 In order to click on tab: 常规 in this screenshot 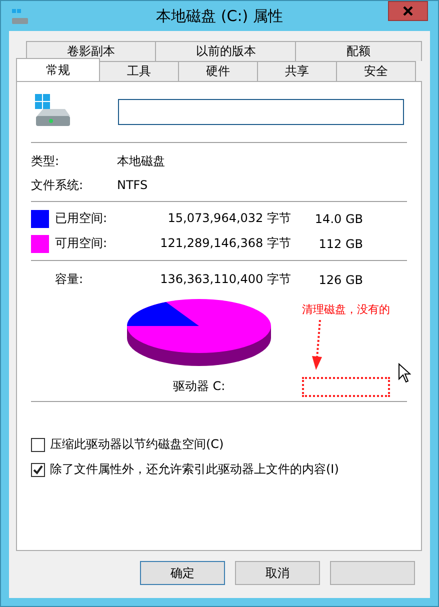, I will do `click(58, 69)`.